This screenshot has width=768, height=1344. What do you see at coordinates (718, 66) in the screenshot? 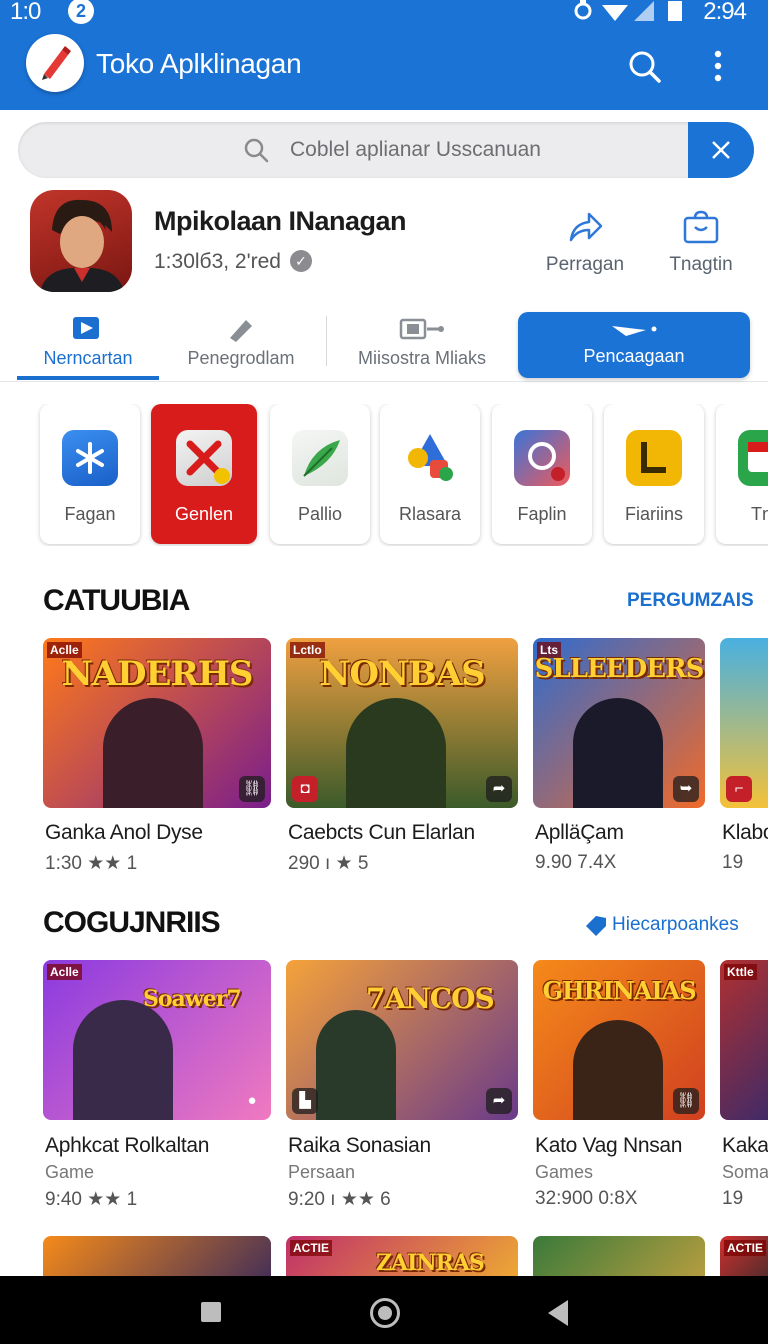
I see `more-options-icon` at bounding box center [718, 66].